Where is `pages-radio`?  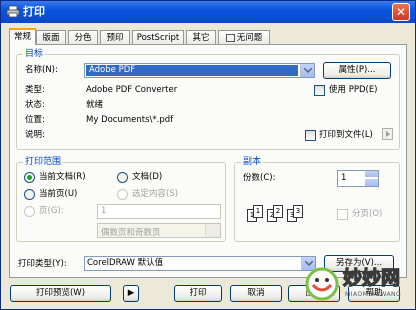 pages-radio is located at coordinates (29, 211).